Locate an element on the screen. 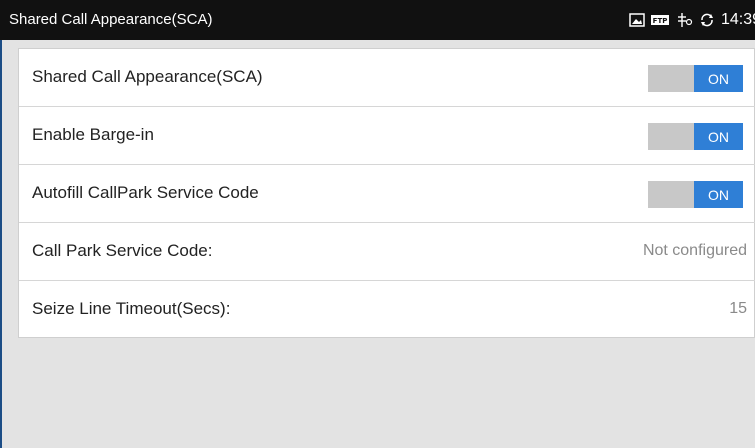  svg-text: FTP is located at coordinates (660, 21).